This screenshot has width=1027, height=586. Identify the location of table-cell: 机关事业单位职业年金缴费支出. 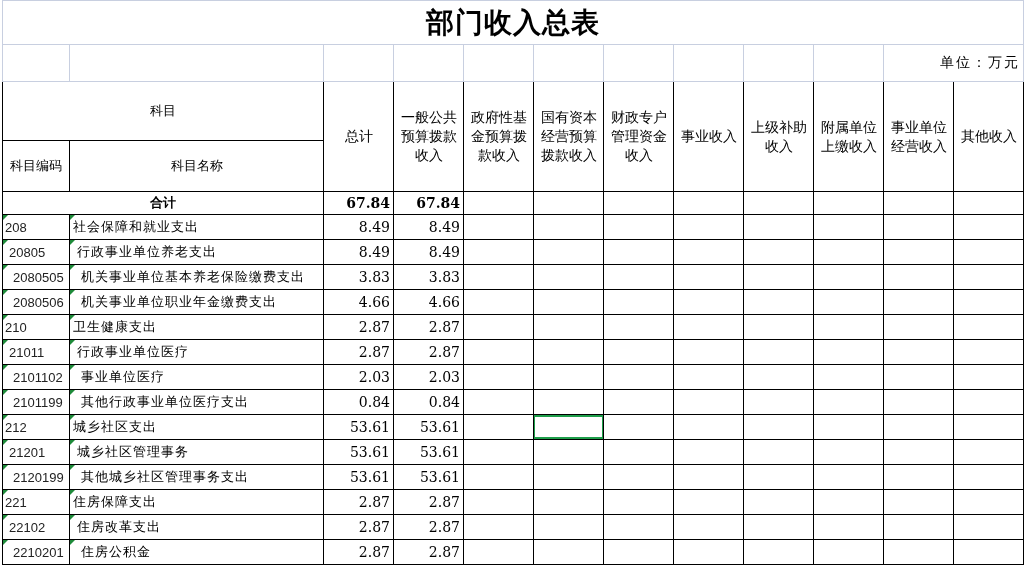
(196, 302).